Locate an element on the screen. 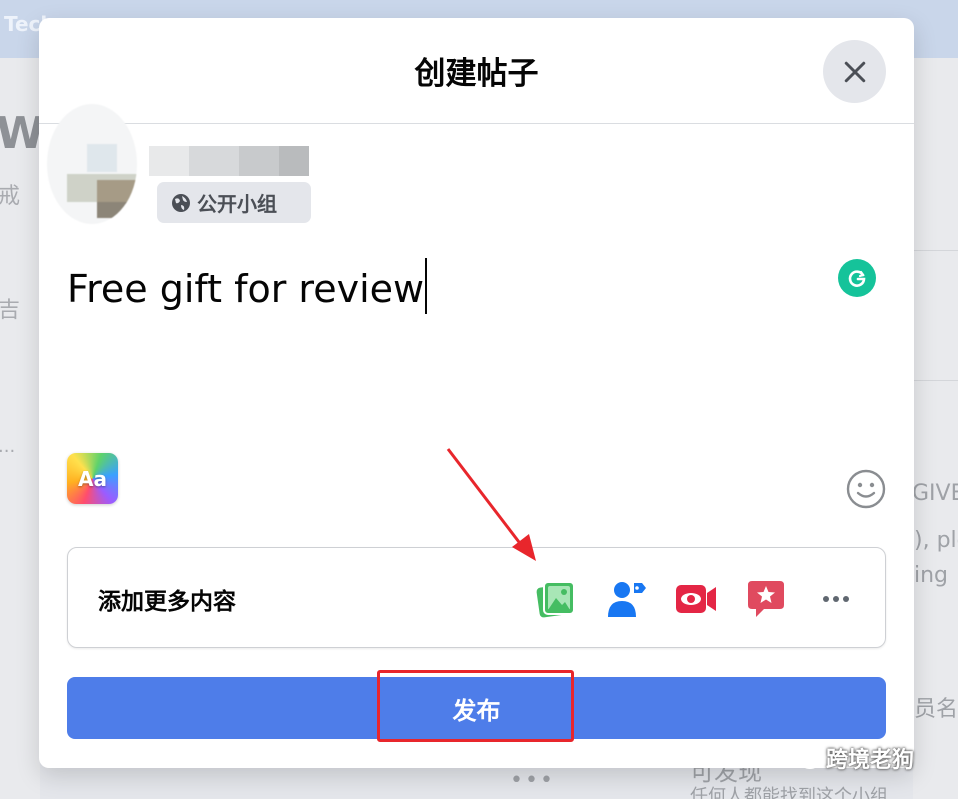  add-to-post-label: 添加更多内容 is located at coordinates (167, 602).